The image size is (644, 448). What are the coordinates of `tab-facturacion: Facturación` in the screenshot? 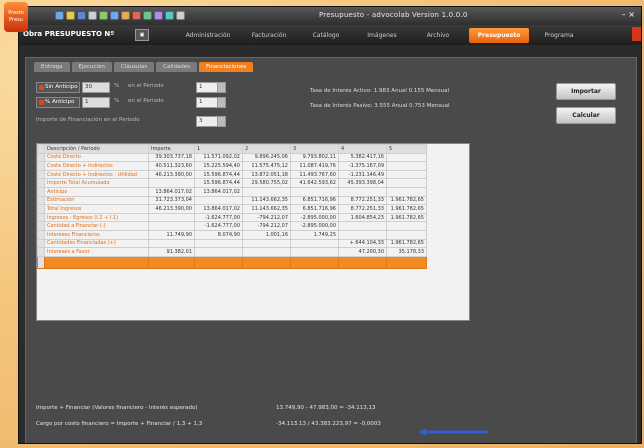 It's located at (269, 35).